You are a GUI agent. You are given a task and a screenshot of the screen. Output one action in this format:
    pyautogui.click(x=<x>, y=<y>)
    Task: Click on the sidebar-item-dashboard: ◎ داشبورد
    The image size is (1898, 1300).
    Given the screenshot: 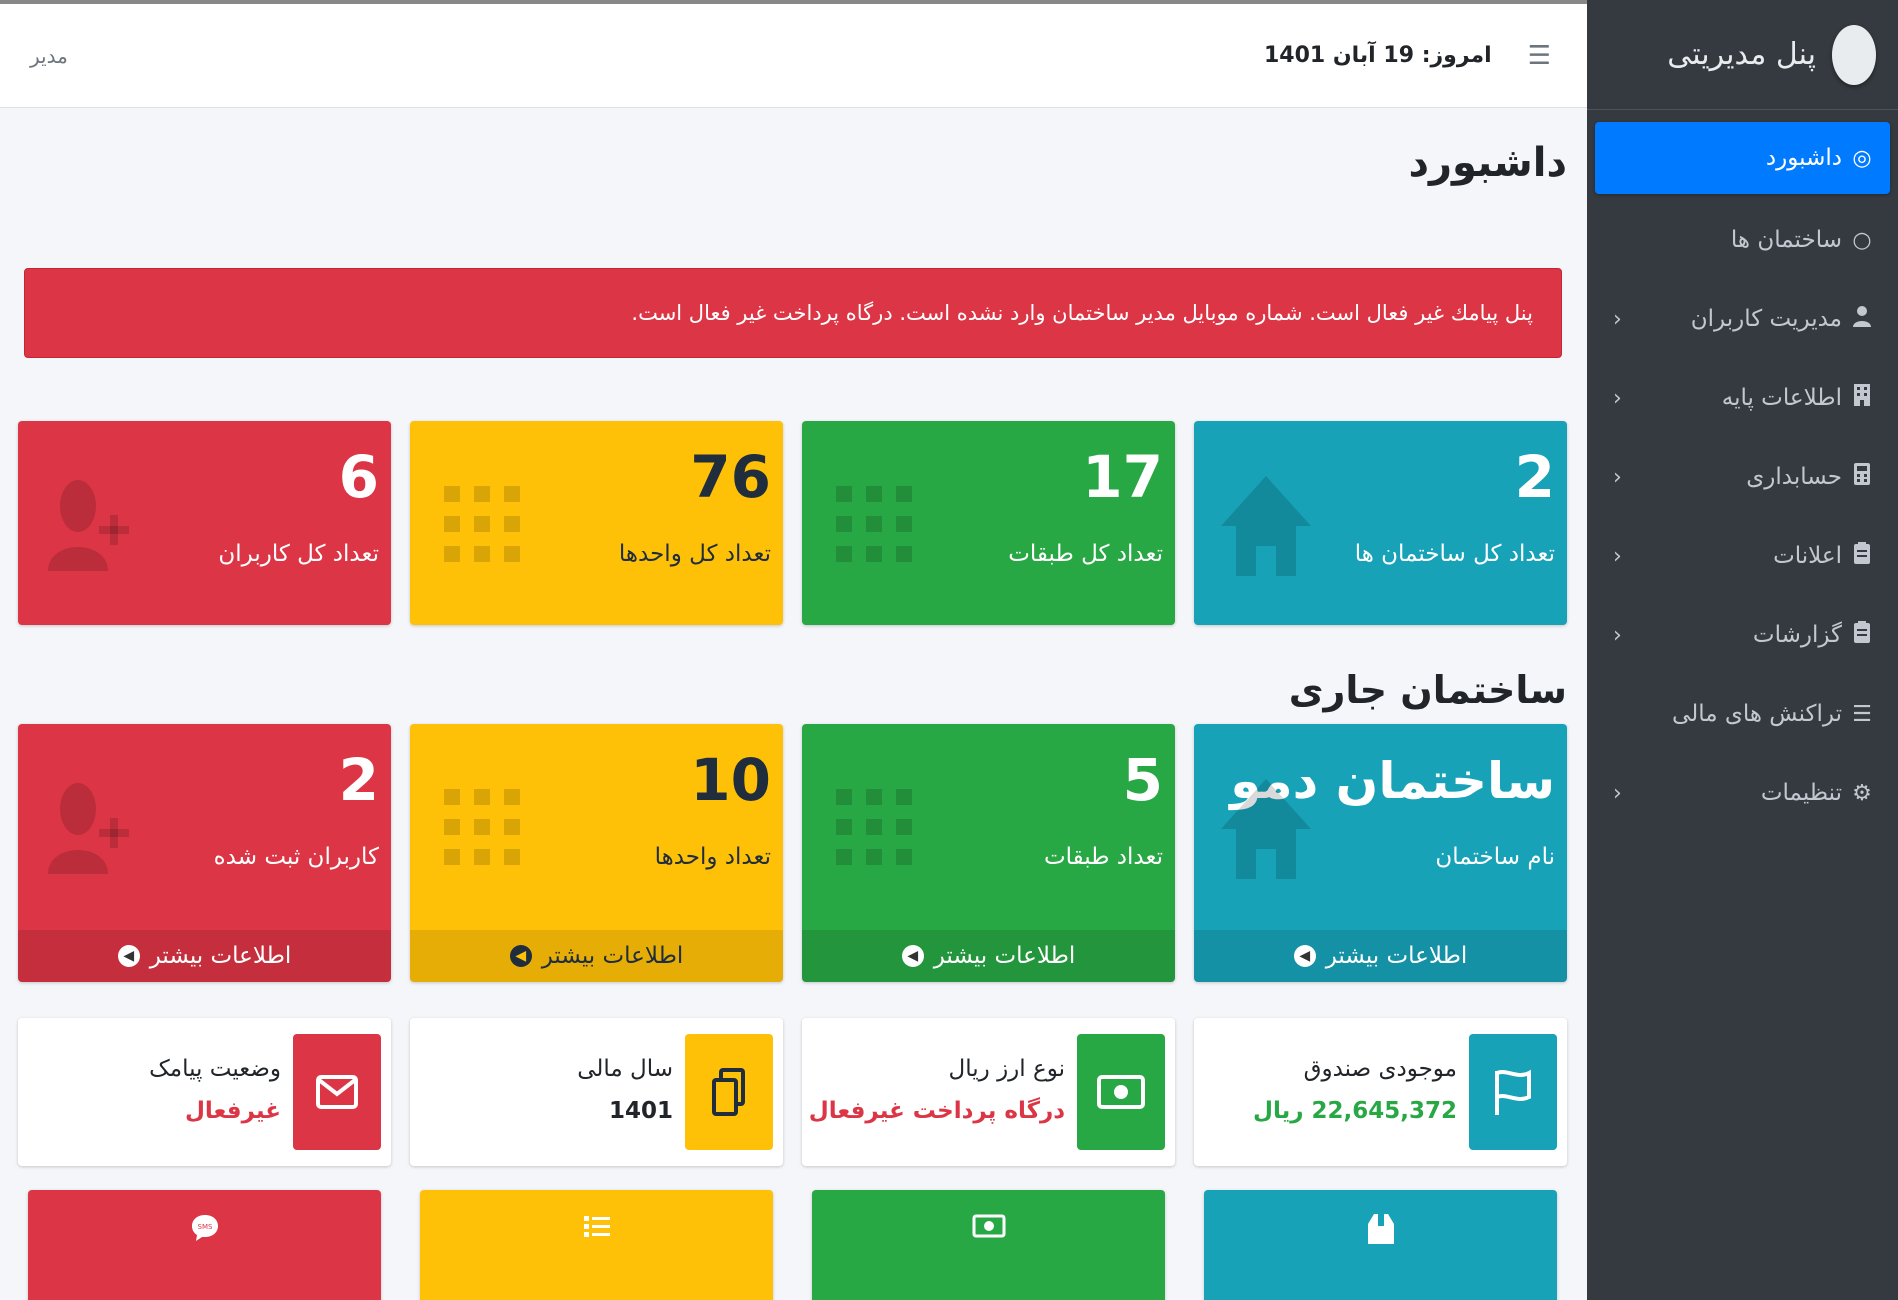 What is the action you would take?
    pyautogui.click(x=1742, y=158)
    